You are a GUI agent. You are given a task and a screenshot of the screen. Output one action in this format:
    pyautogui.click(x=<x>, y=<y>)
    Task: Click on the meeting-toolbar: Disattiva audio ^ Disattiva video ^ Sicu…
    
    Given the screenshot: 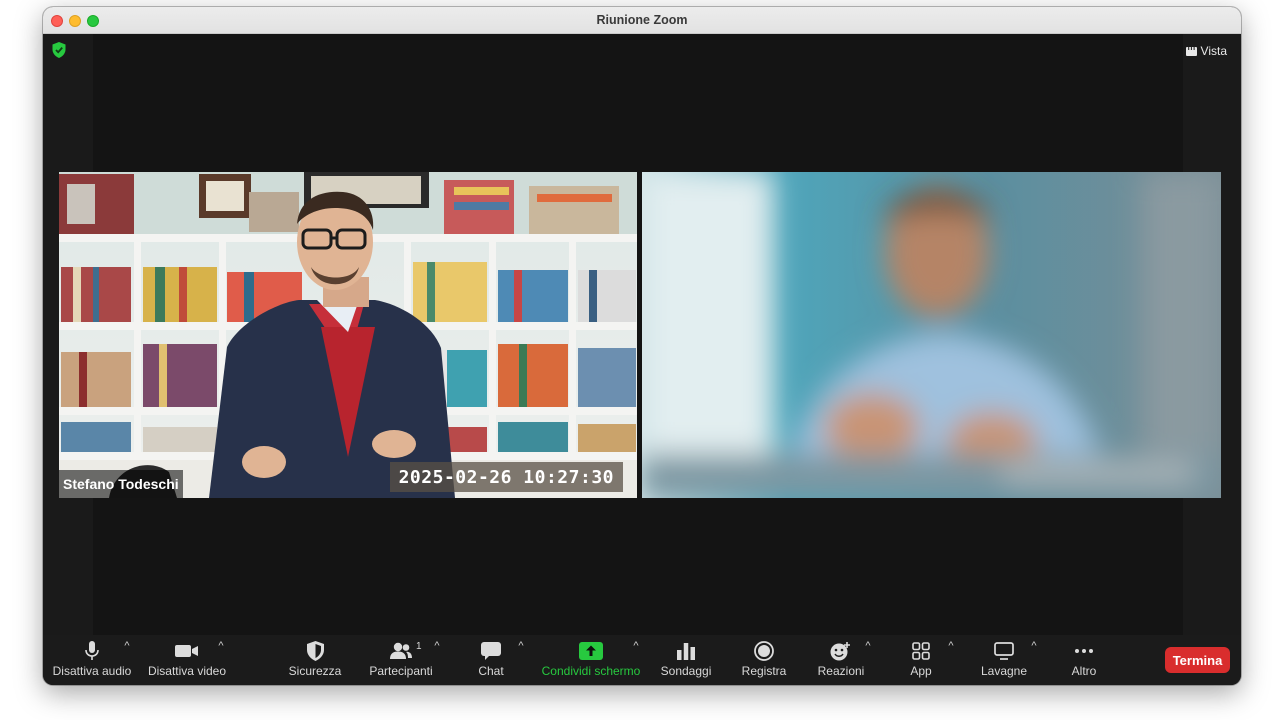 What is the action you would take?
    pyautogui.click(x=642, y=660)
    